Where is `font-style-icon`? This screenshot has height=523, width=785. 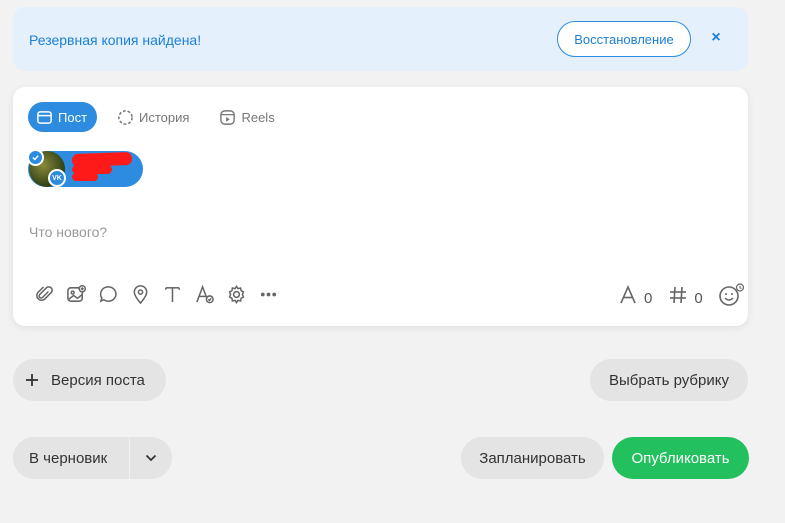
font-style-icon is located at coordinates (204, 294).